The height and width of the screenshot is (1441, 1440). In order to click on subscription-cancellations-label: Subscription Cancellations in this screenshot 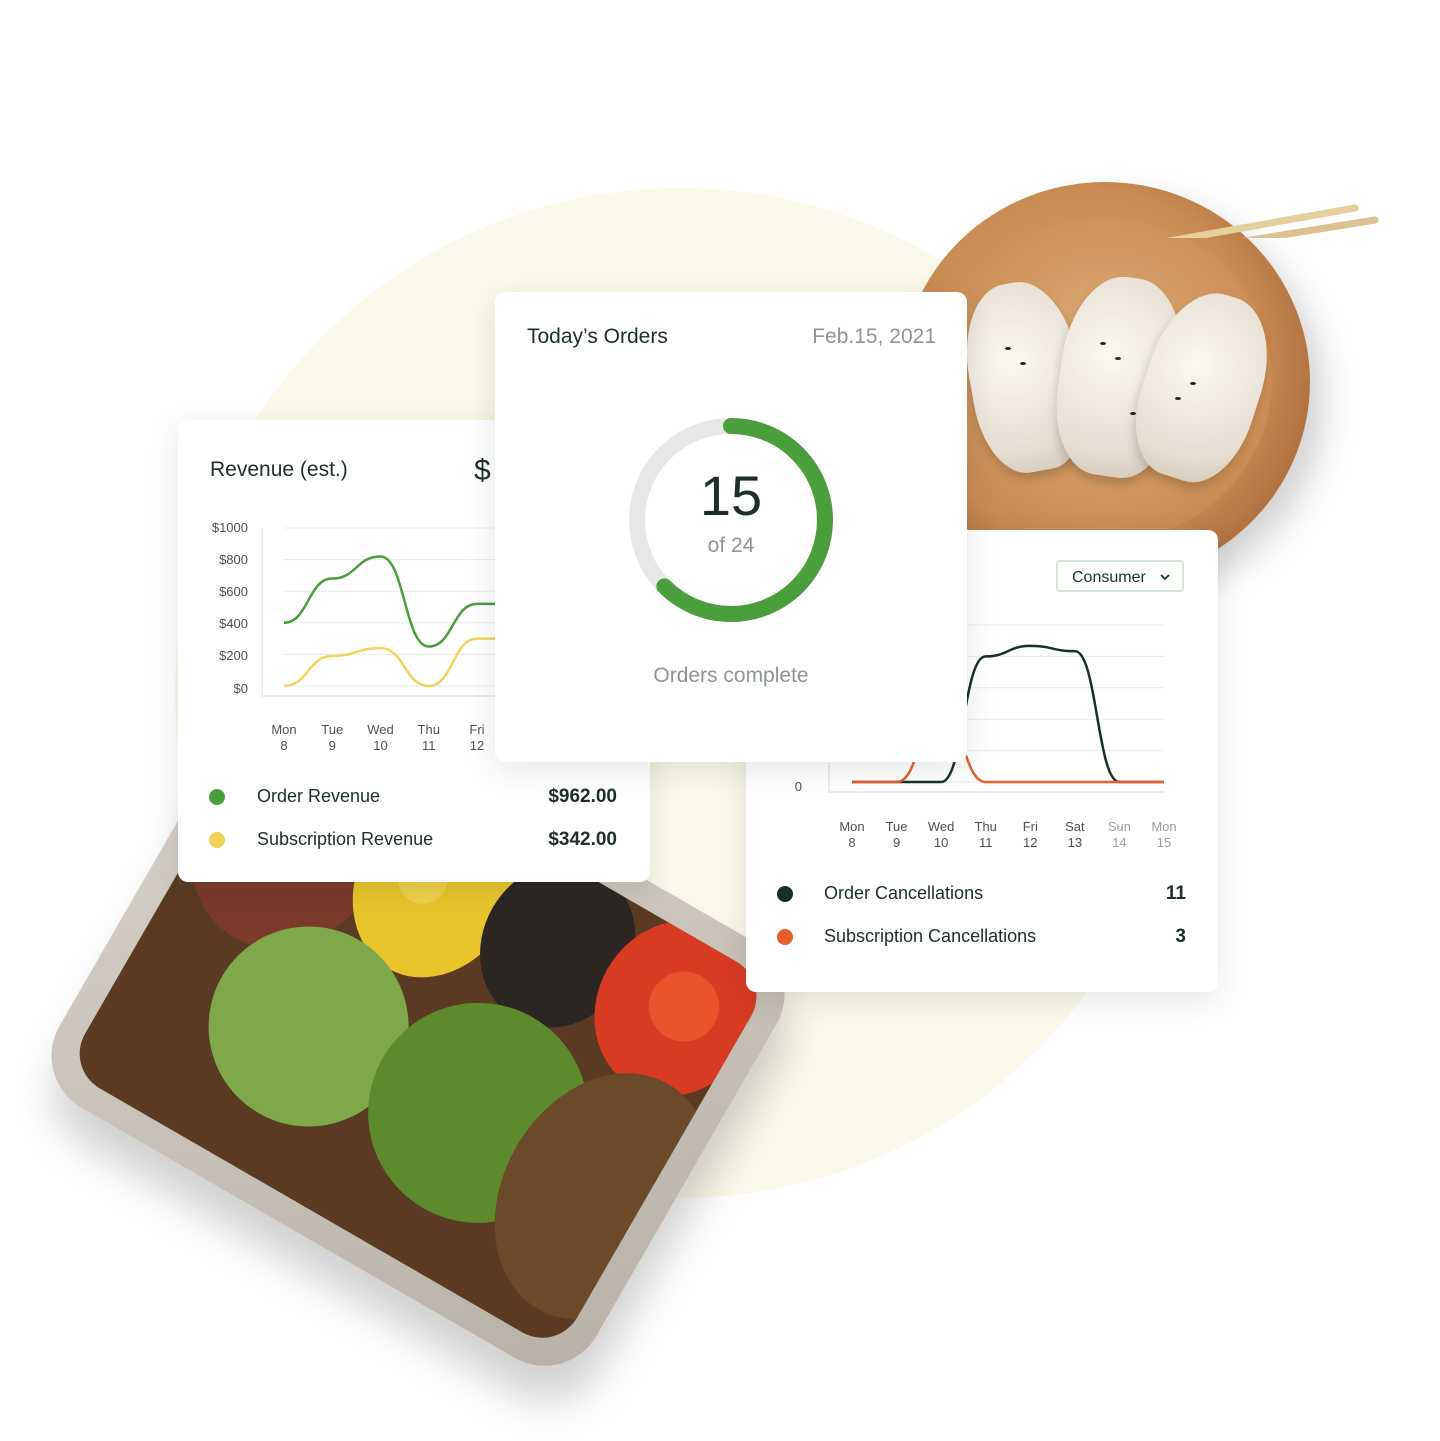, I will do `click(930, 936)`.